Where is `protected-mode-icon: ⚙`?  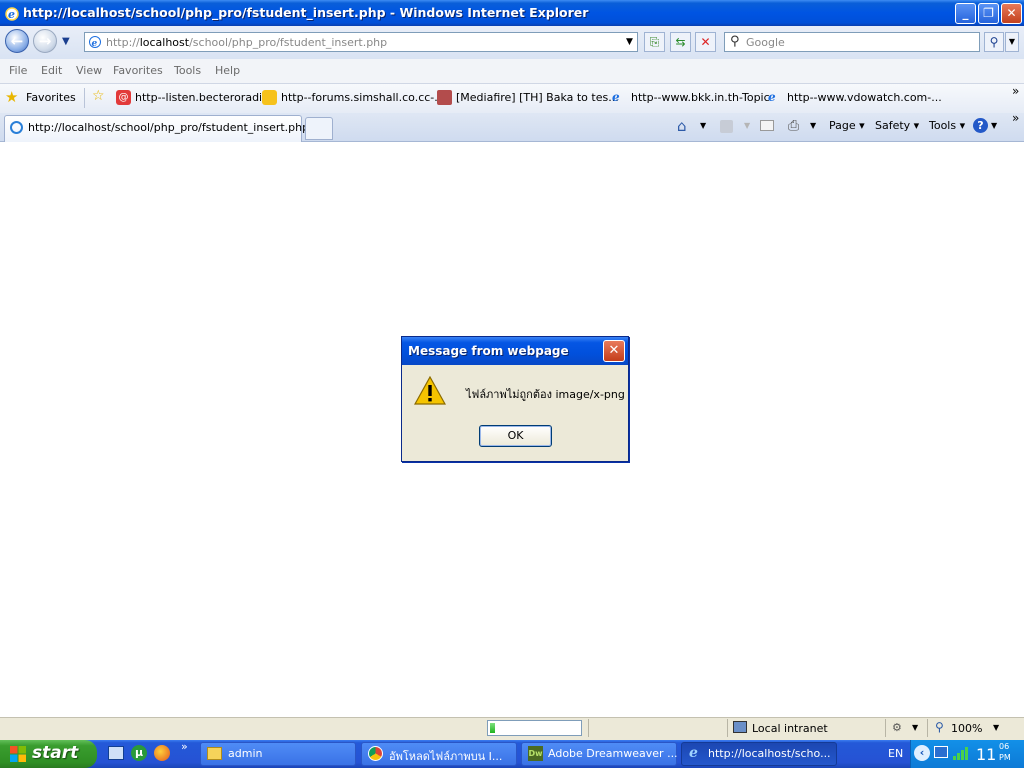
protected-mode-icon: ⚙ is located at coordinates (897, 727).